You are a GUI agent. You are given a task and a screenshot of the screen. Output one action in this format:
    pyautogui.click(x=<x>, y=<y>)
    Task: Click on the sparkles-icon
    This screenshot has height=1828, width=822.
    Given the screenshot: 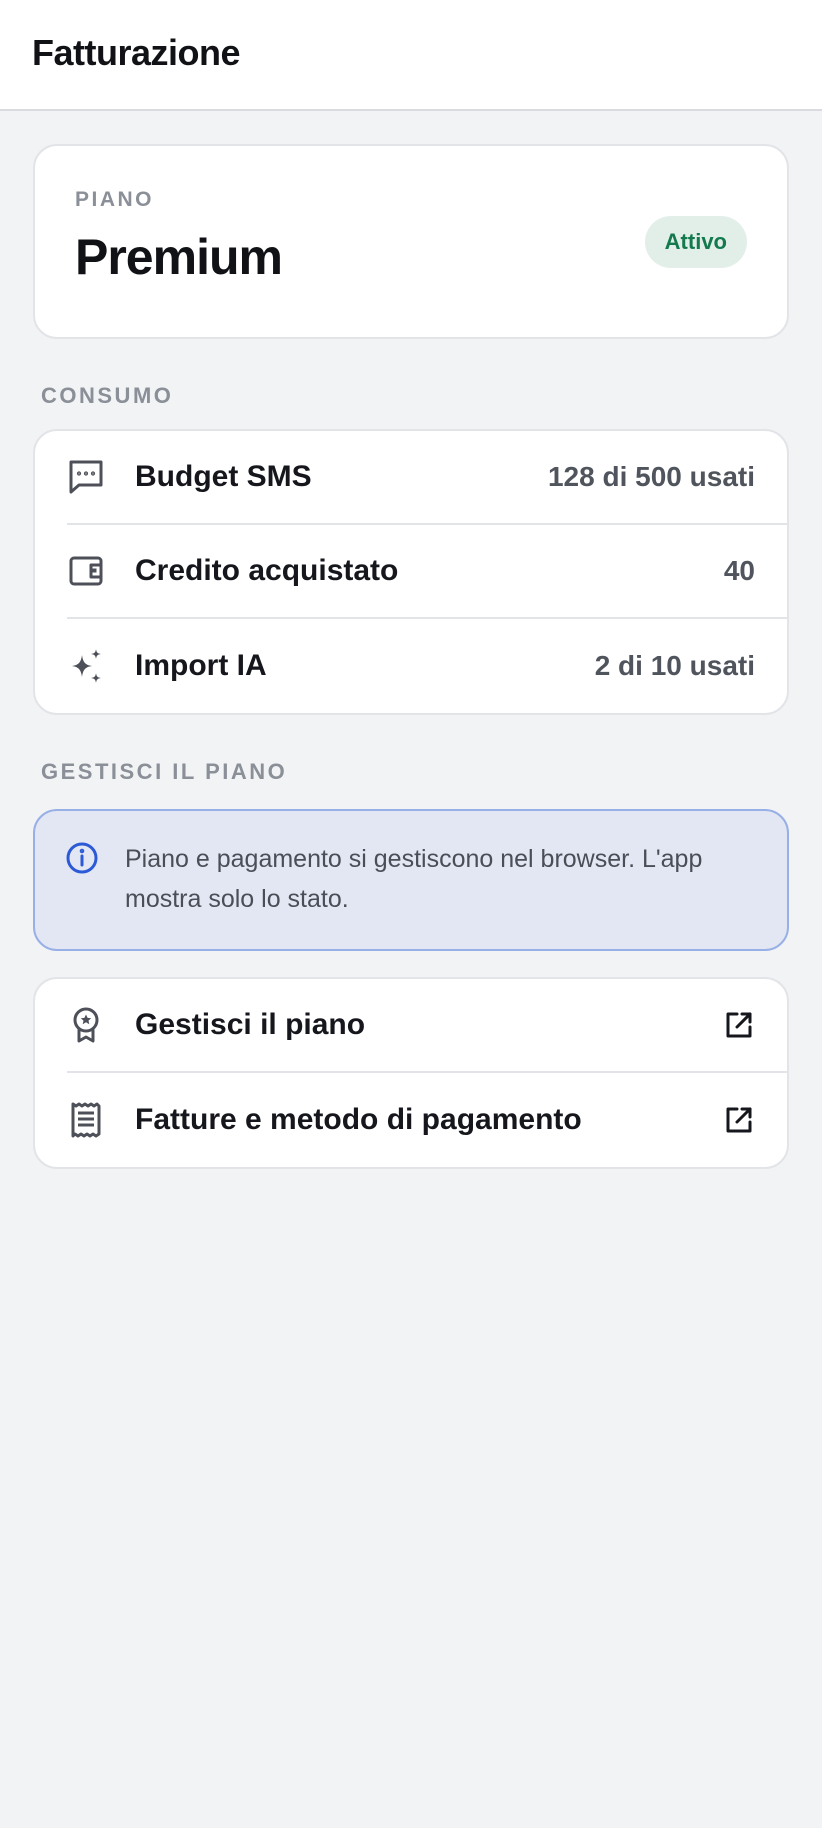 What is the action you would take?
    pyautogui.click(x=86, y=666)
    